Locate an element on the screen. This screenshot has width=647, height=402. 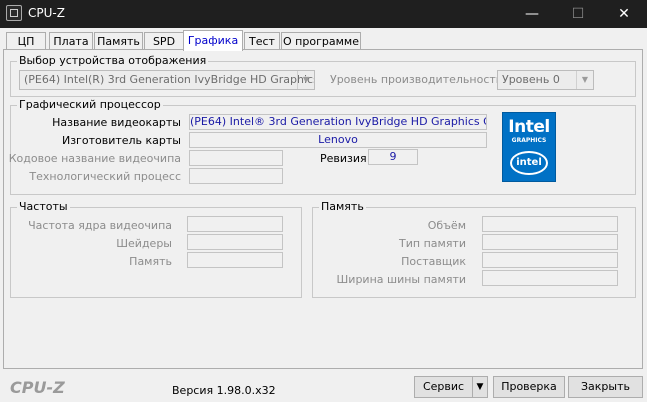
memory-vendor-value is located at coordinates (550, 260).